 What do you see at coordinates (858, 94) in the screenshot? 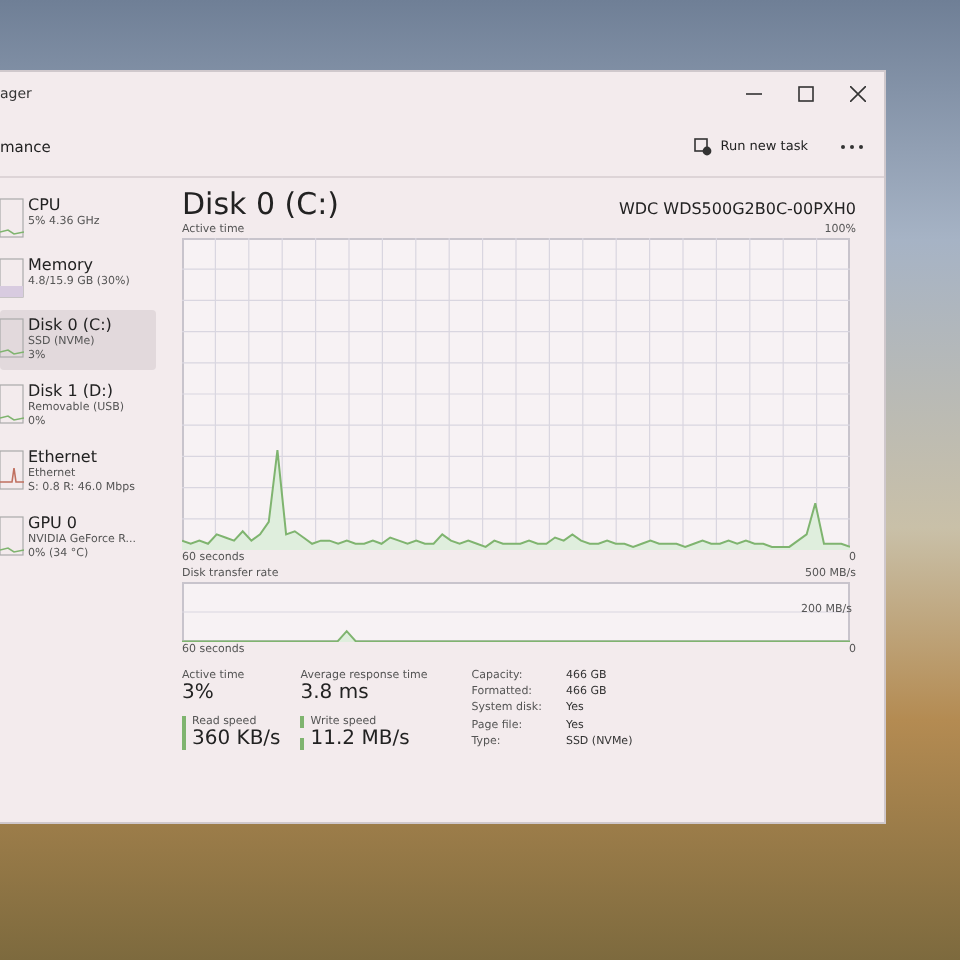
I see `close-icon` at bounding box center [858, 94].